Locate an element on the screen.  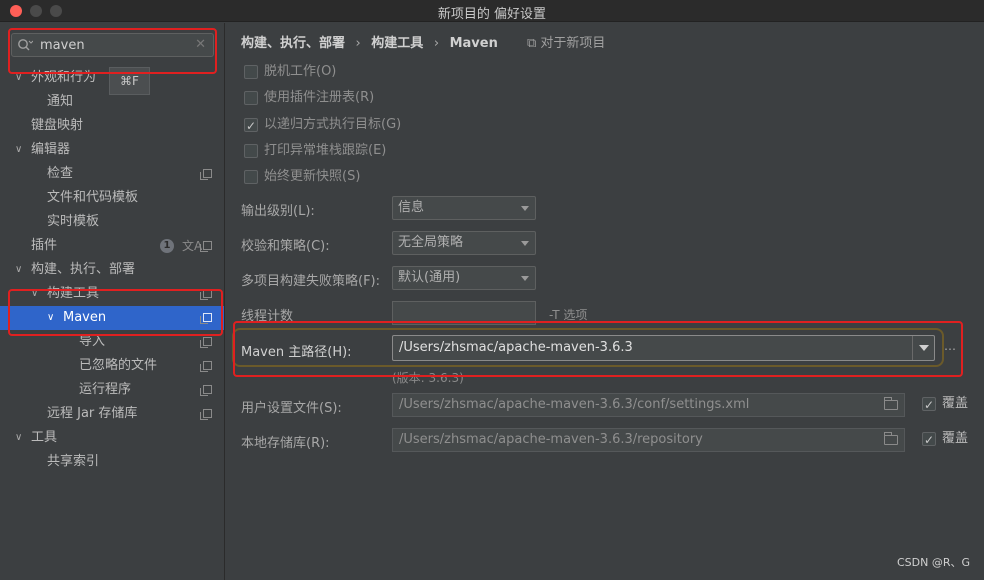
watermark: CSDN @R、G is located at coordinates (933, 562).